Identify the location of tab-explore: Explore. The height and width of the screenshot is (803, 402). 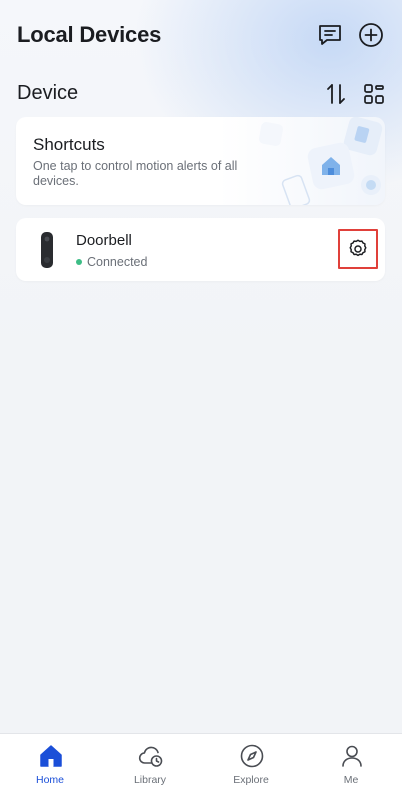
(251, 768).